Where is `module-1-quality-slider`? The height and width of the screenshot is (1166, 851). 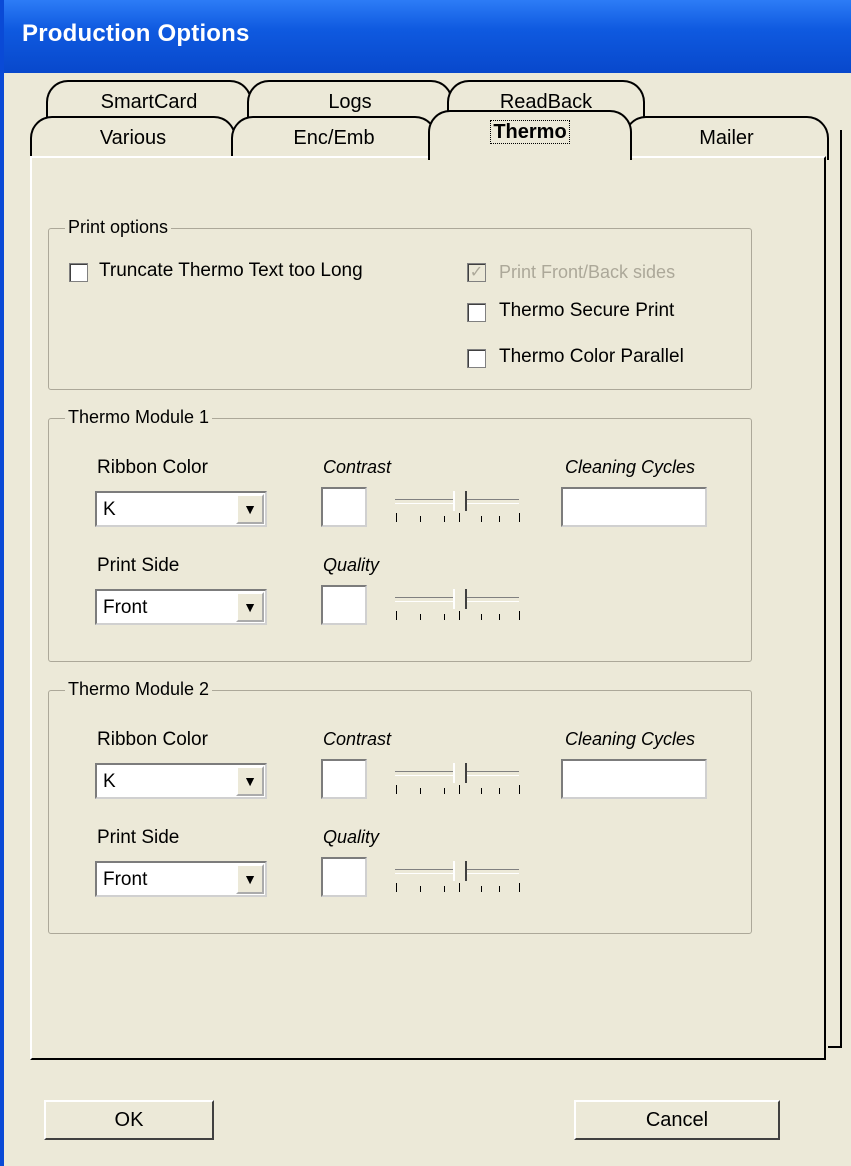 module-1-quality-slider is located at coordinates (458, 607).